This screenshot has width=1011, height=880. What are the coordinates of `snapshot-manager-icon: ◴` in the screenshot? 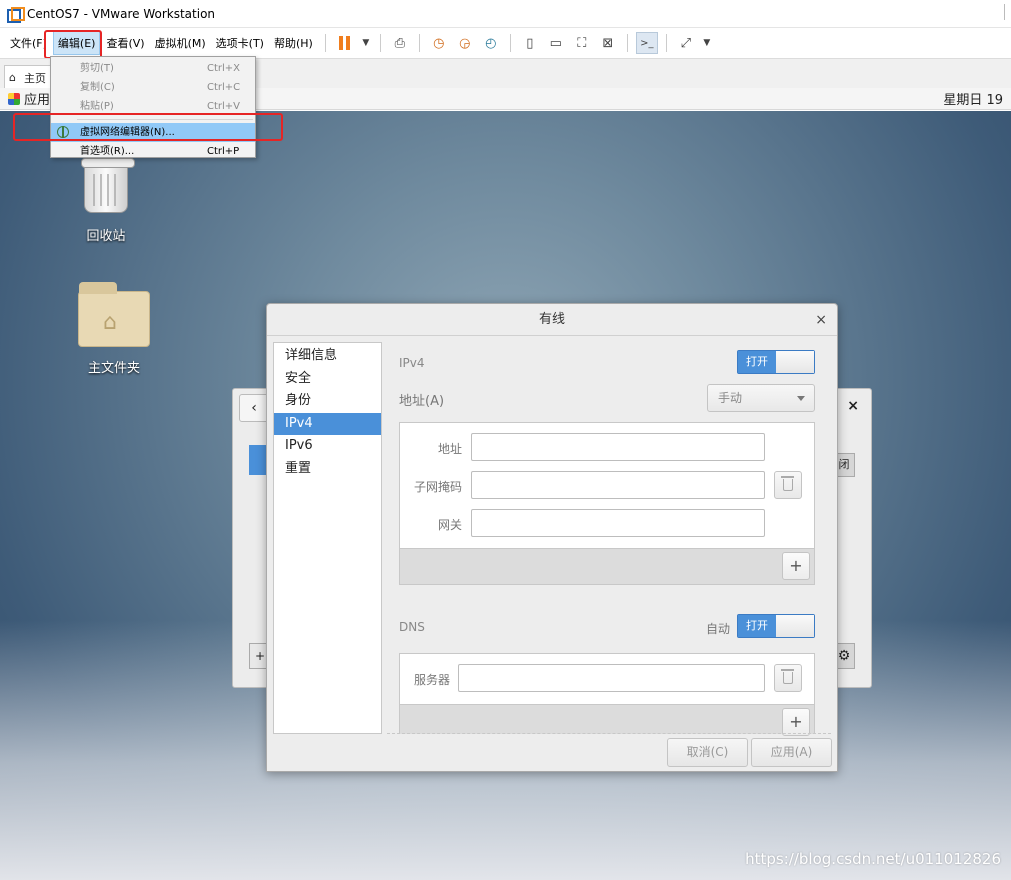 It's located at (491, 43).